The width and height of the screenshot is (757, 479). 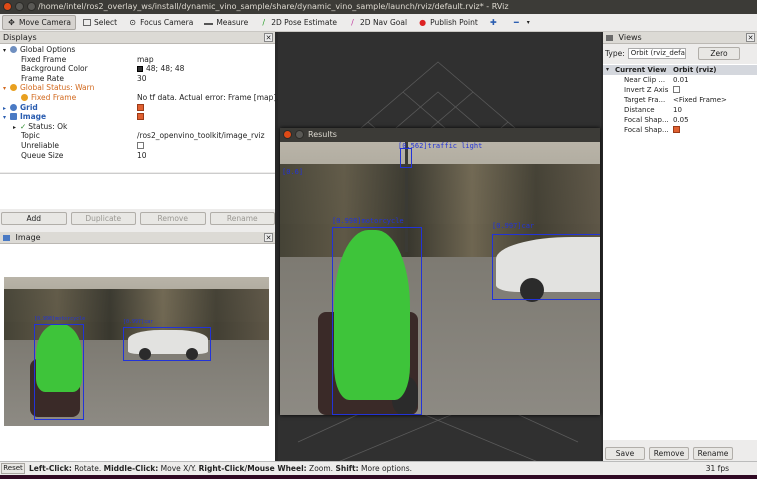 I want to click on rename-display-button: Rename, so click(x=242, y=218).